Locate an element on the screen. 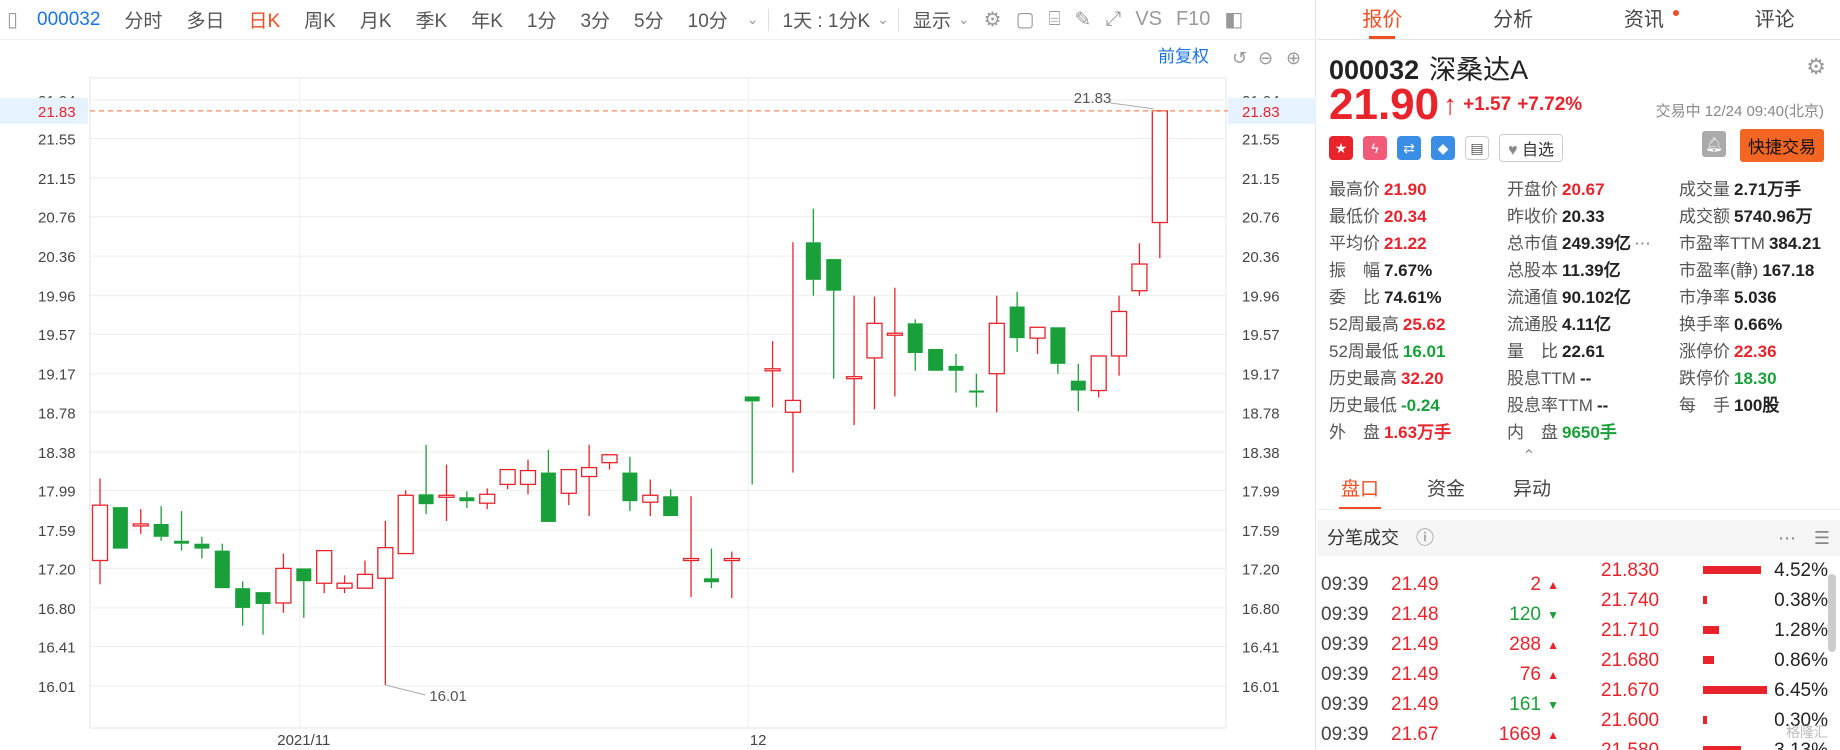  tag-icon: ◆ is located at coordinates (1443, 148).